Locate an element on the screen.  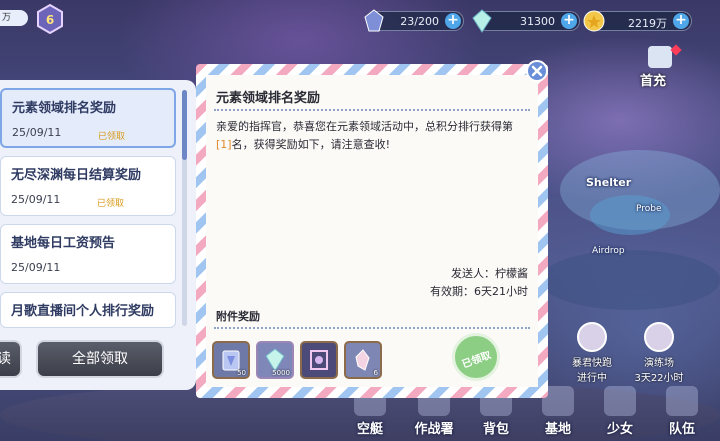
claimed-stamp: 已领取 is located at coordinates (476, 357).